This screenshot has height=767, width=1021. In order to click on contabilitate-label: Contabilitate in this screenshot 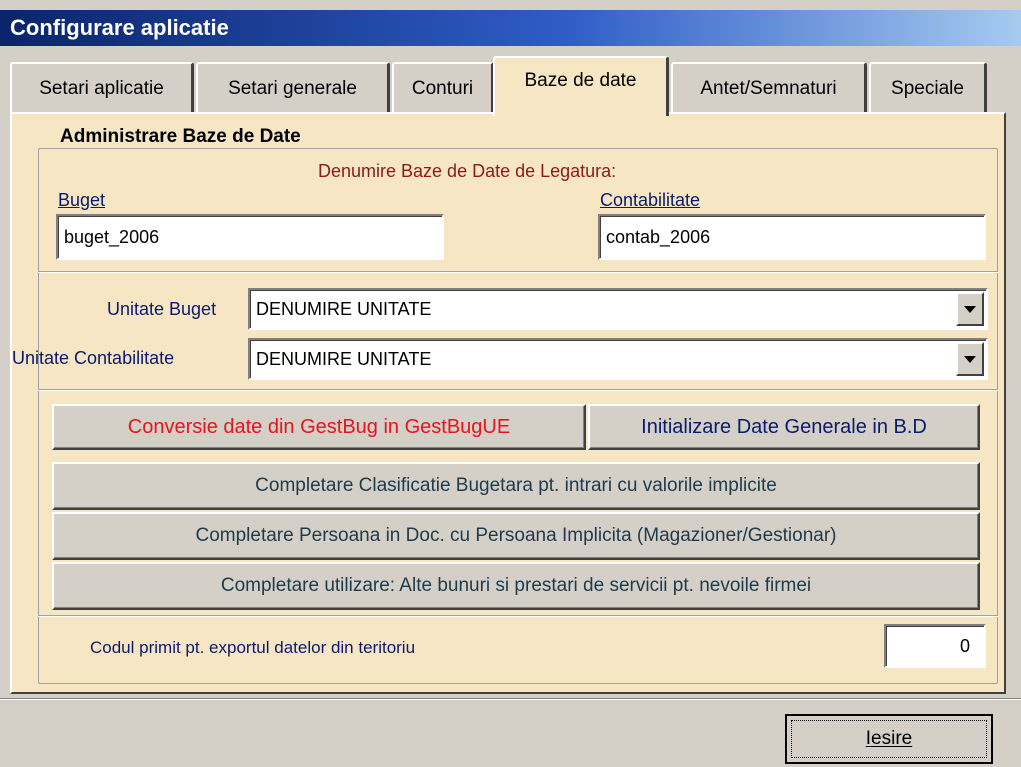, I will do `click(650, 200)`.